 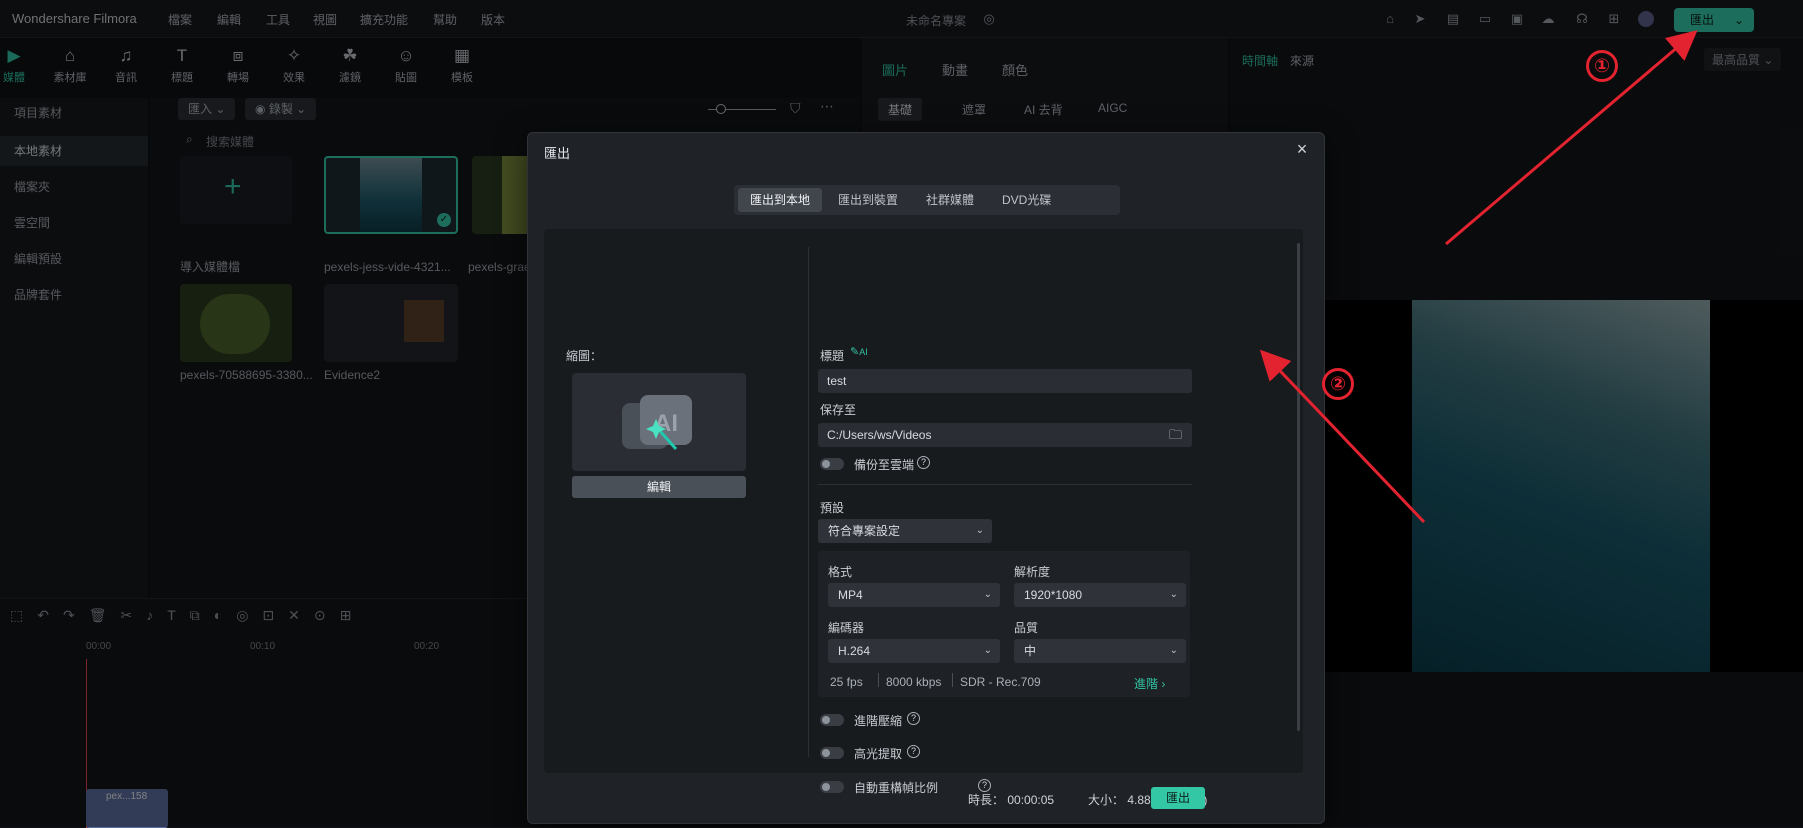 What do you see at coordinates (1602, 66) in the screenshot?
I see `annotation-marker-1: ①` at bounding box center [1602, 66].